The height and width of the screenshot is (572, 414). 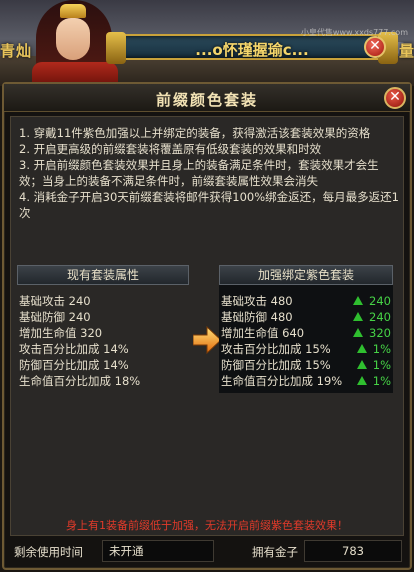 I want to click on watermark: 小皇代售www.xxds777.com, so click(x=354, y=32).